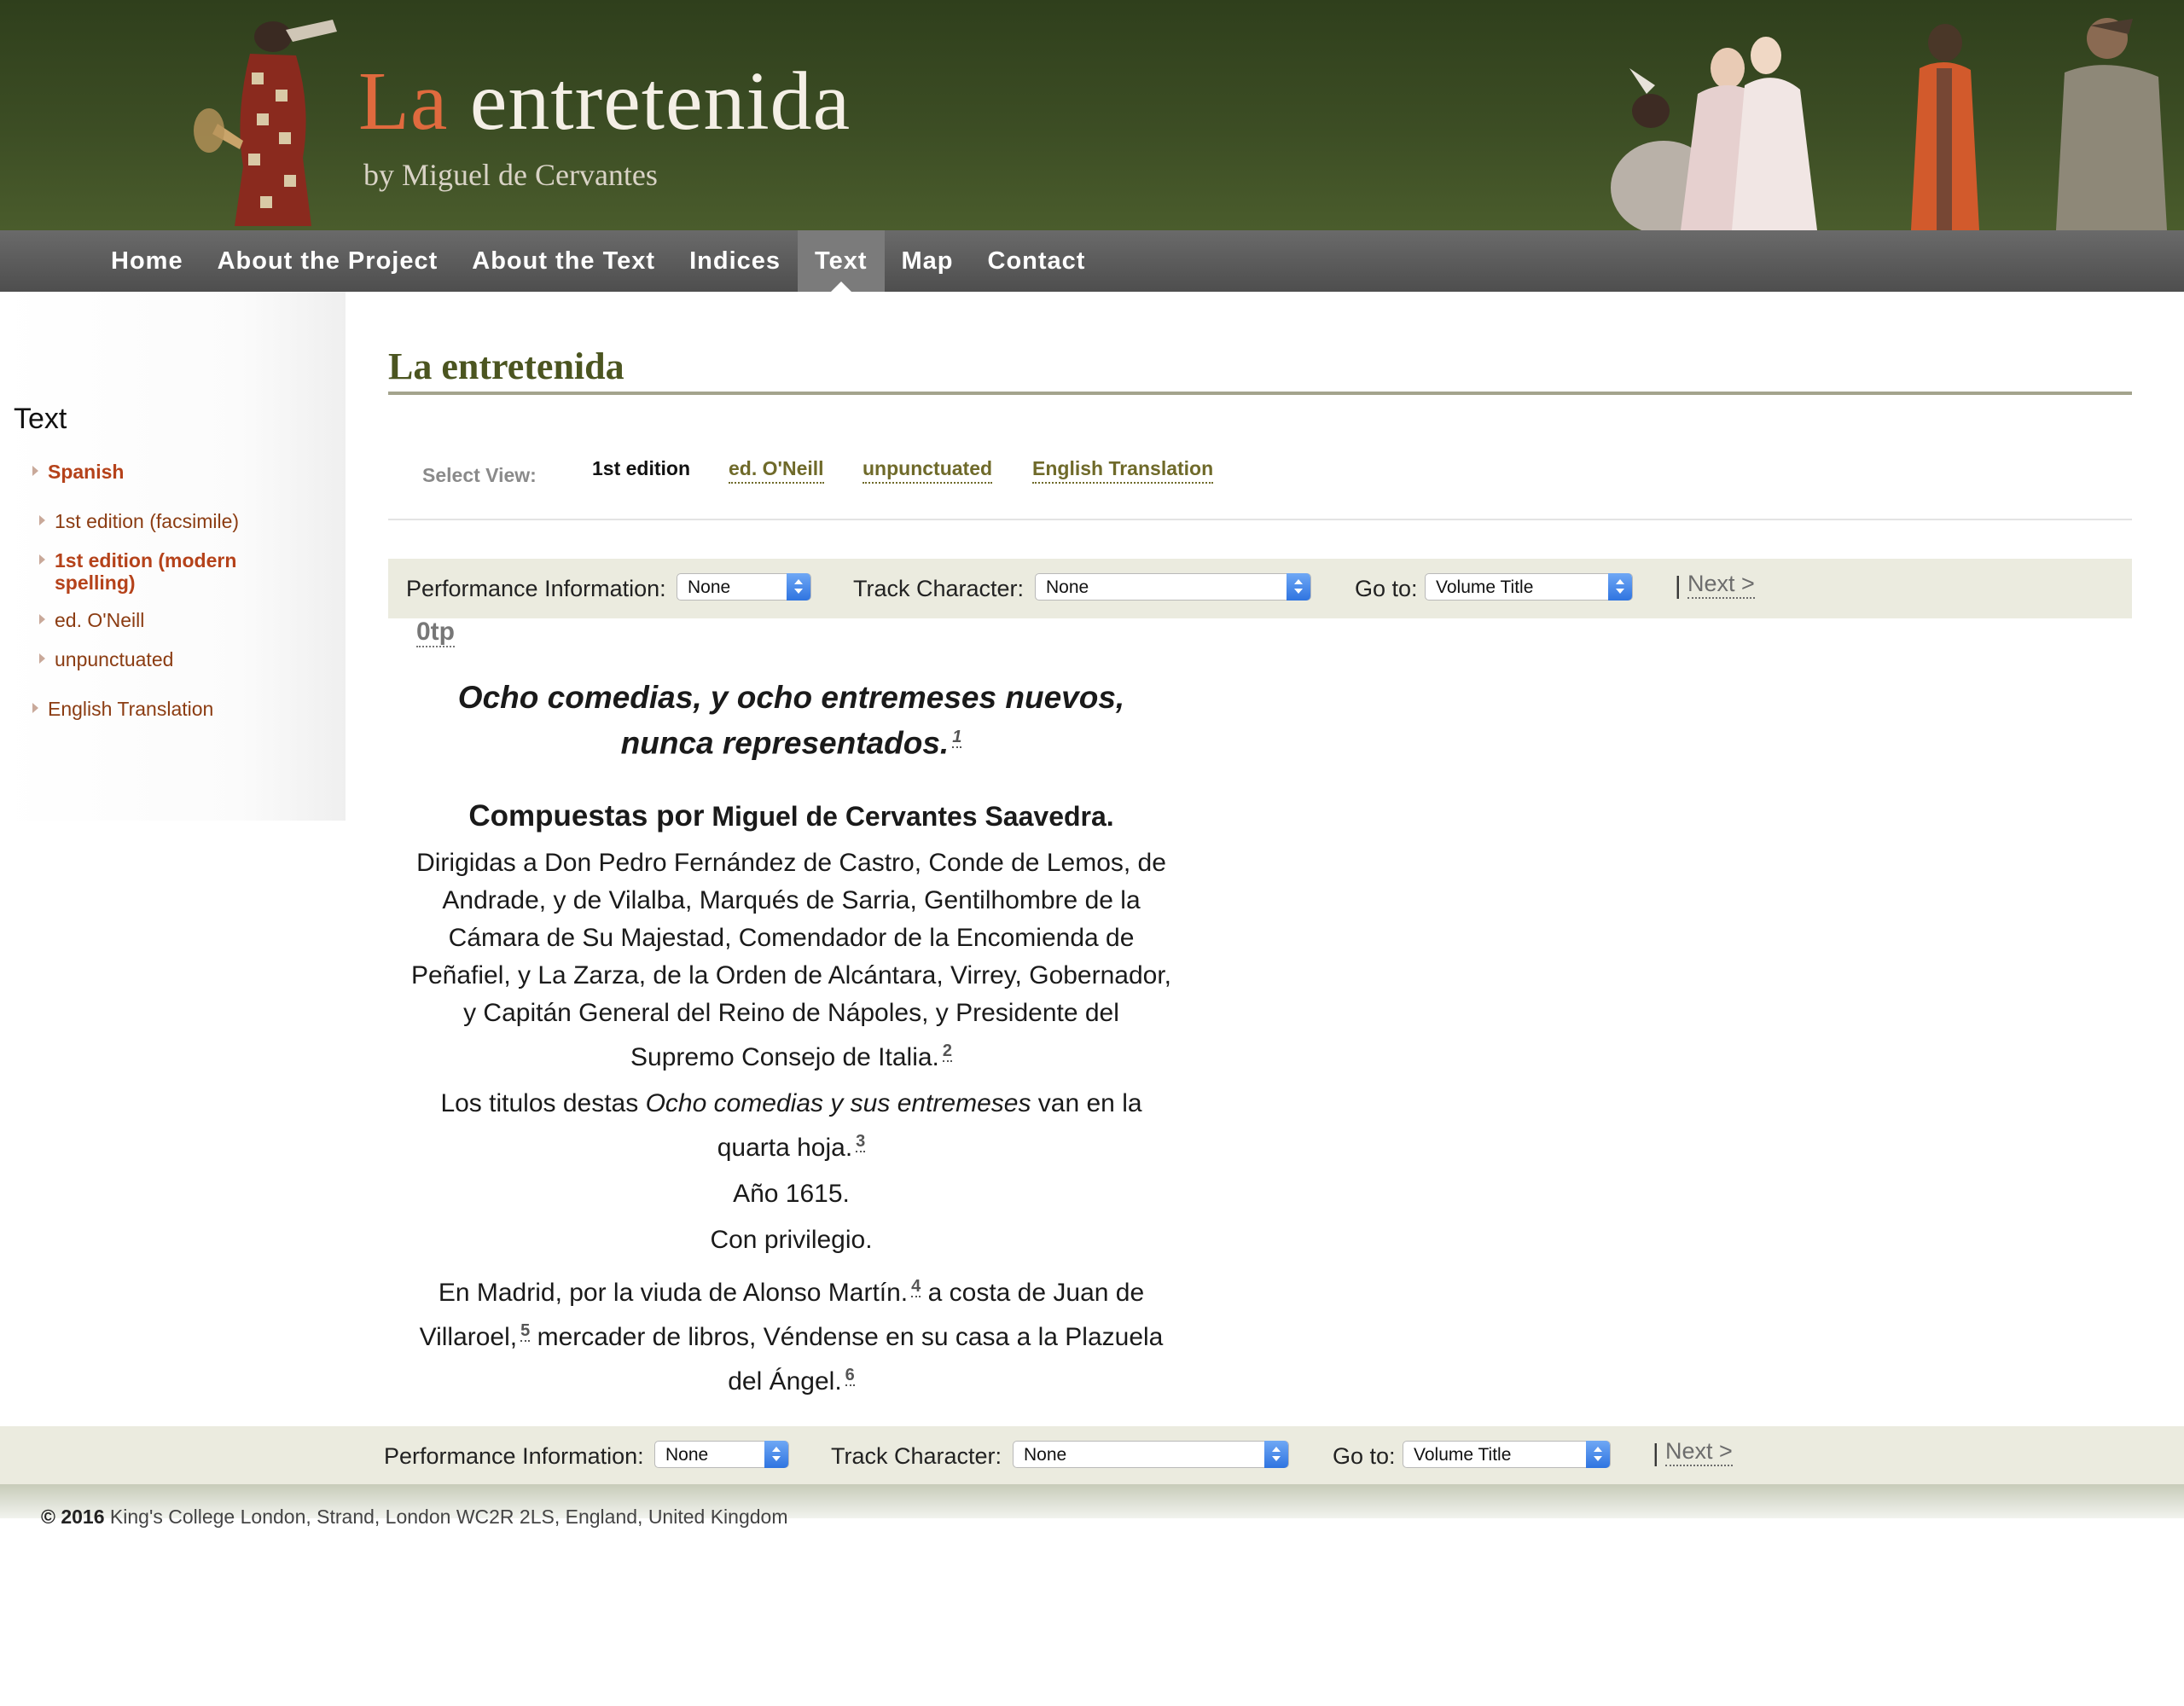 Image resolution: width=2184 pixels, height=1706 pixels. Describe the element at coordinates (563, 261) in the screenshot. I see `nav-item-about-text: About the Text` at that location.